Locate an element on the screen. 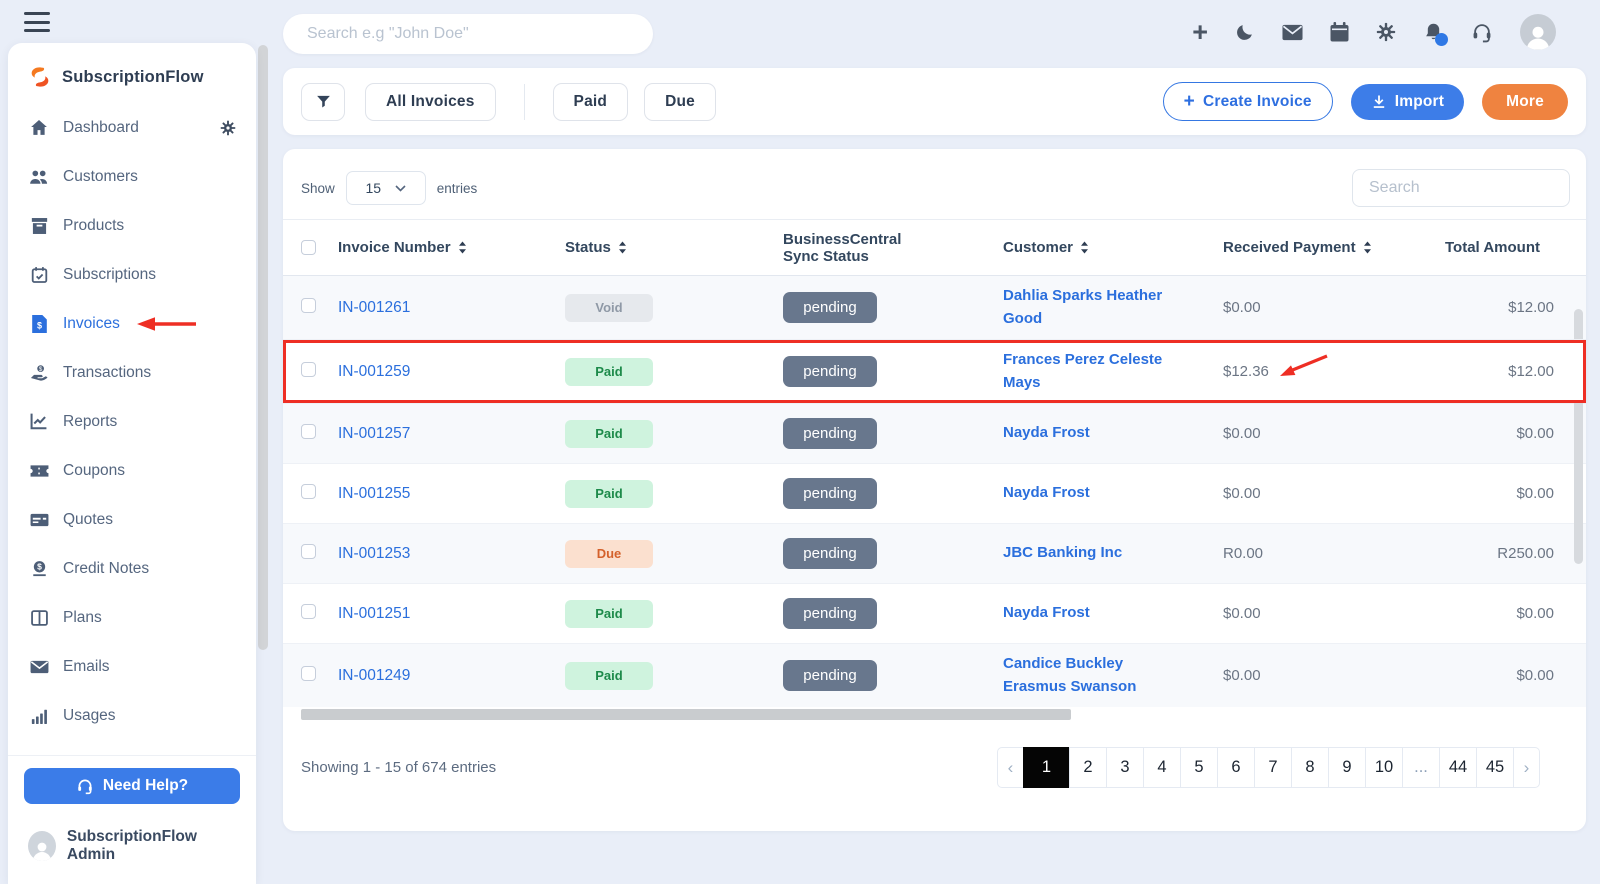  filter-paid-button: Paid is located at coordinates (590, 101).